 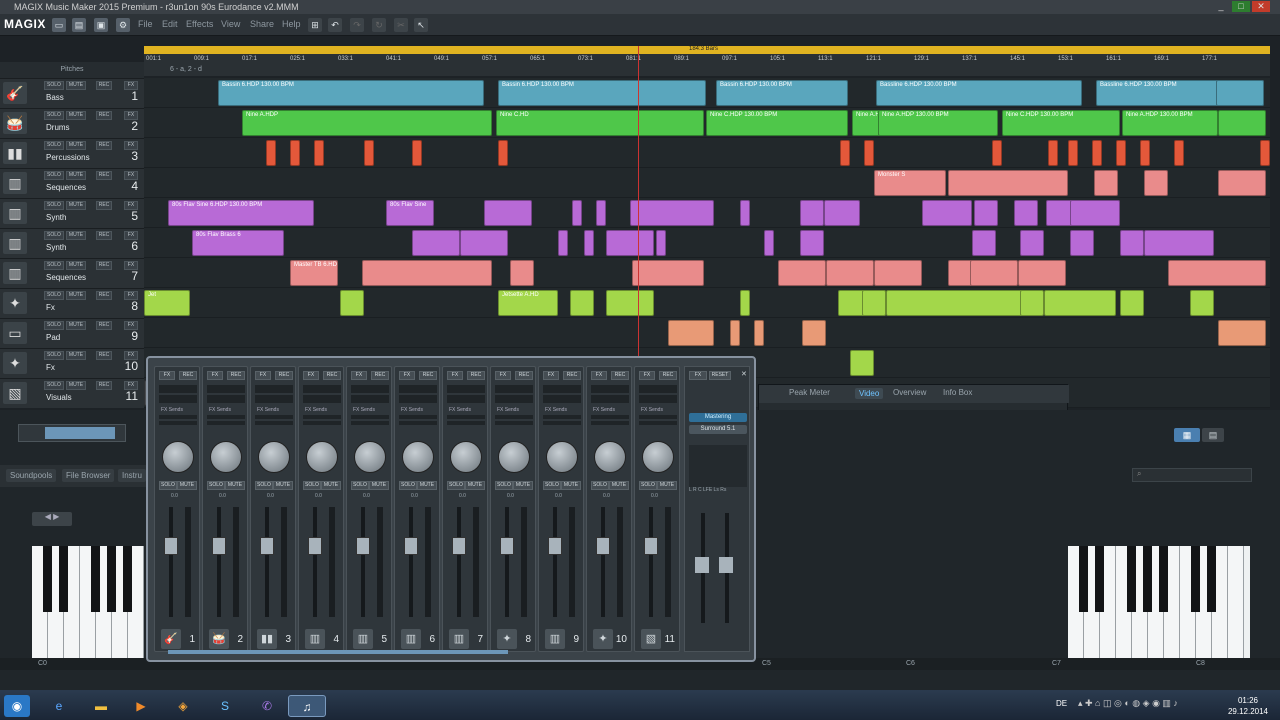 I want to click on surround-button: Surround 5.1, so click(x=718, y=429).